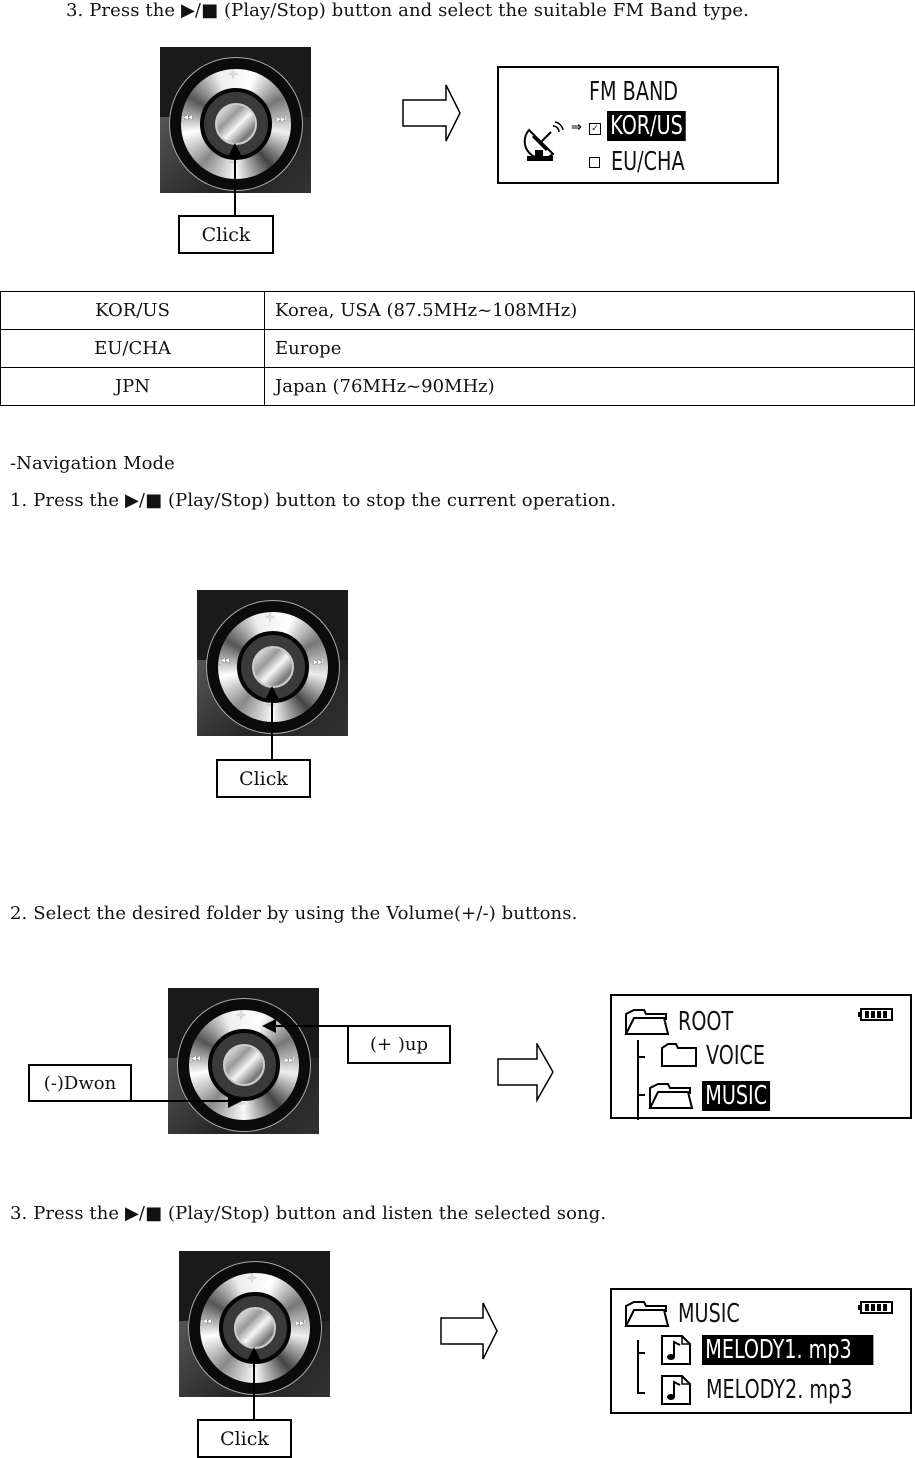  I want to click on volume-up-label: (+ )up, so click(399, 1044).